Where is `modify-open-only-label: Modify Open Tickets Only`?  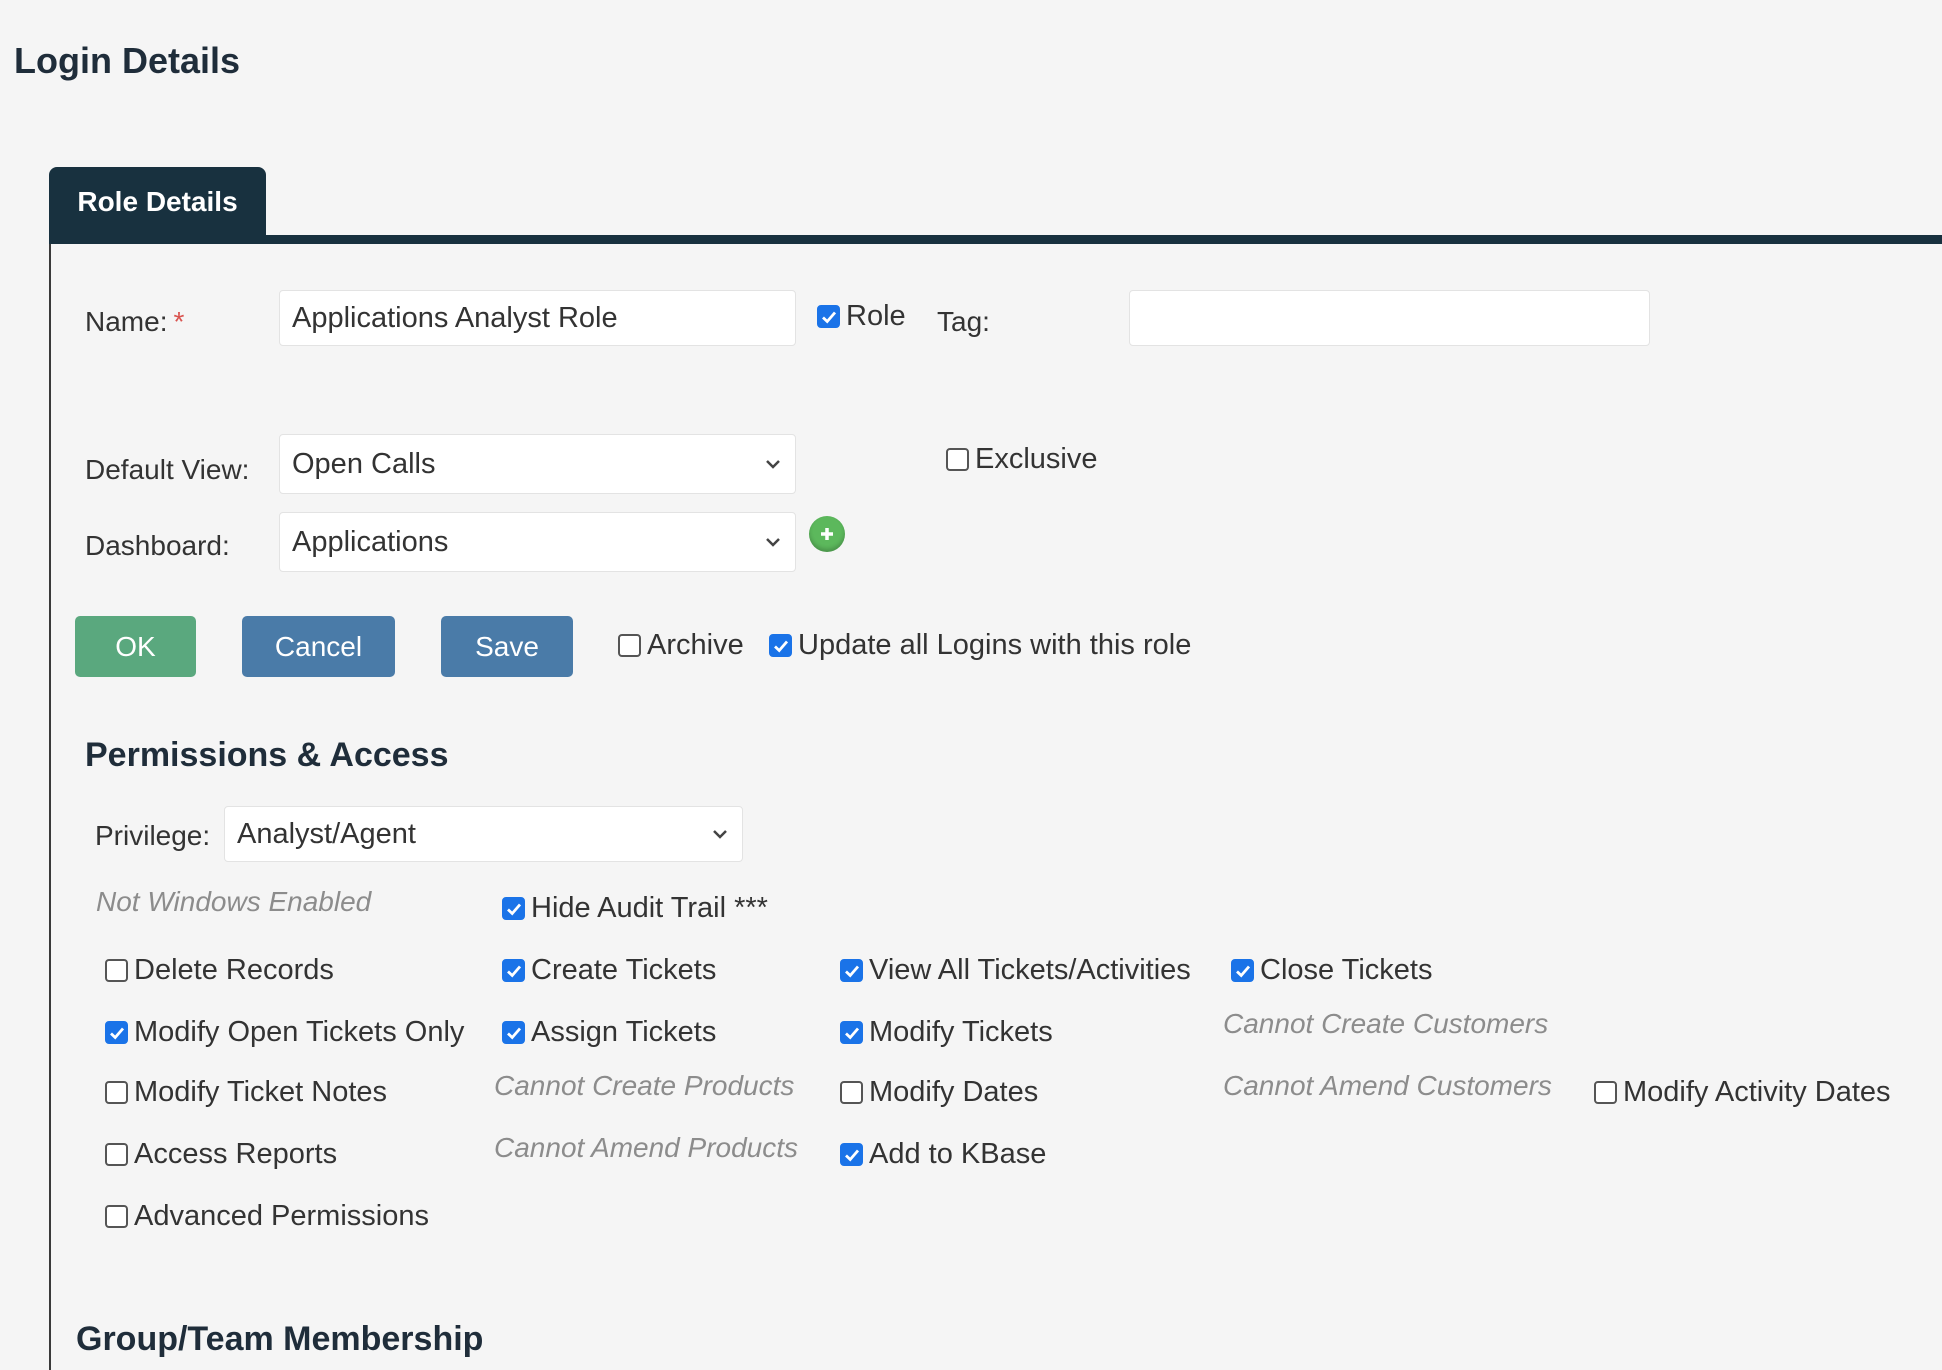 modify-open-only-label: Modify Open Tickets Only is located at coordinates (299, 1032).